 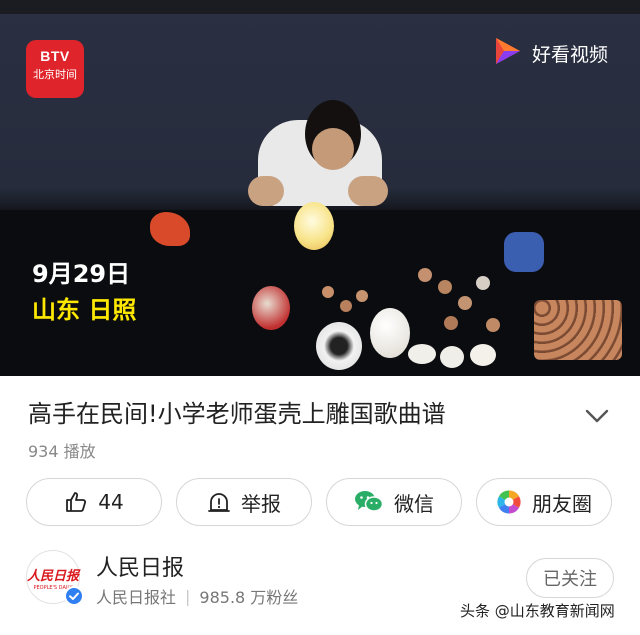 I want to click on btv-logo-bottom: 北京时间, so click(x=55, y=74).